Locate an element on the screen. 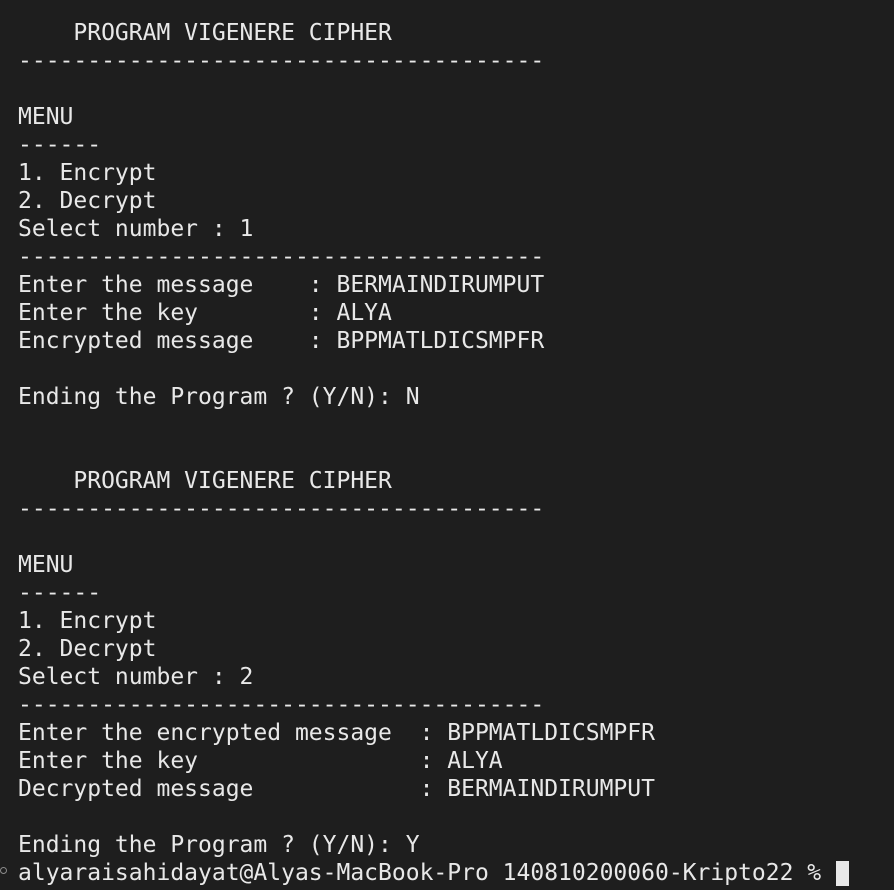 This screenshot has width=894, height=890. output-line: Ending the Program ? (Y/N): N is located at coordinates (219, 397).